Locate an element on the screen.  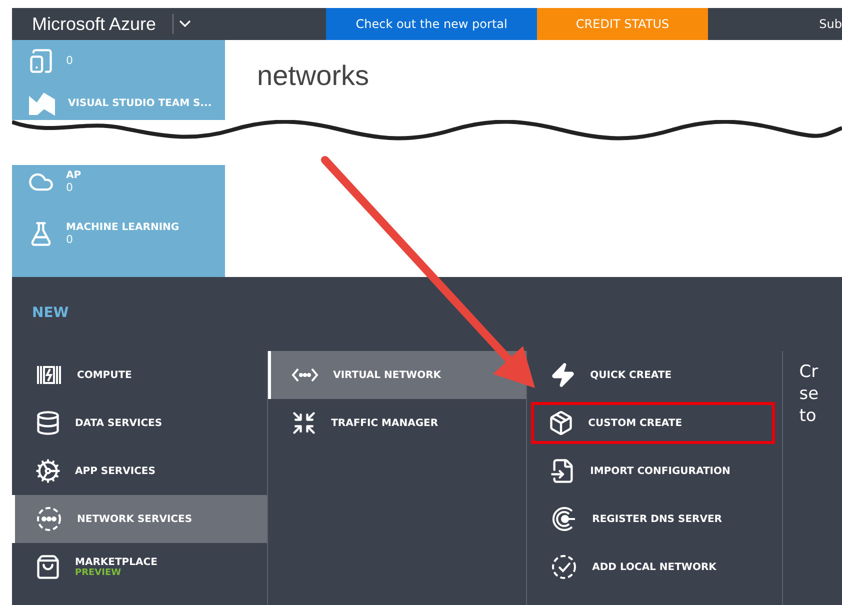
brand-name: Microsoft Azure is located at coordinates (94, 24).